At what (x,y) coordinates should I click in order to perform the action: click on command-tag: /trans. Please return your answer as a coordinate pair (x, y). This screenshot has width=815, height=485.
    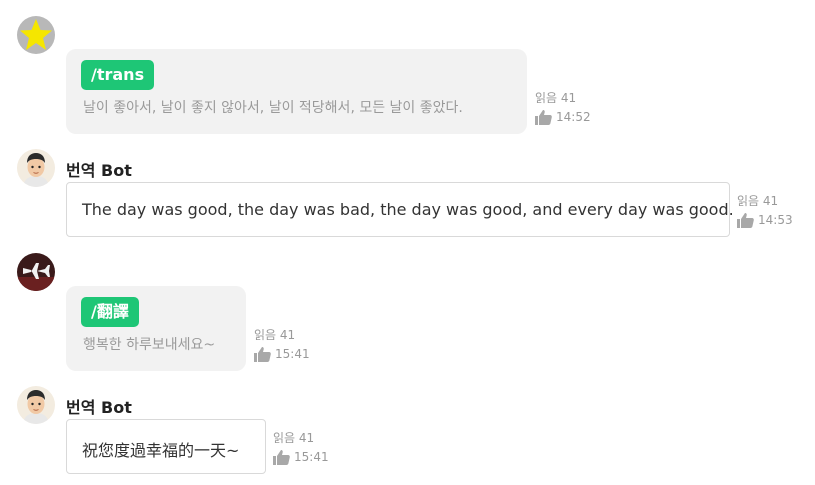
    Looking at the image, I should click on (118, 75).